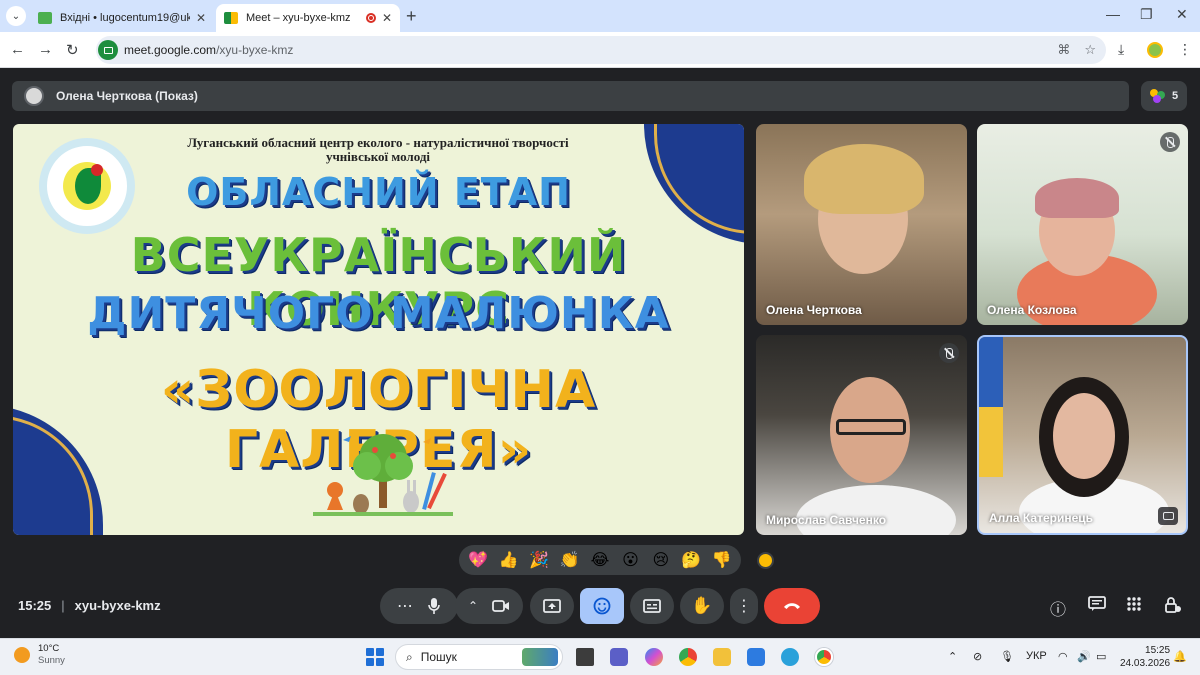 This screenshot has height=675, width=1200. I want to click on chevron-up-icon: ⌃, so click(473, 606).